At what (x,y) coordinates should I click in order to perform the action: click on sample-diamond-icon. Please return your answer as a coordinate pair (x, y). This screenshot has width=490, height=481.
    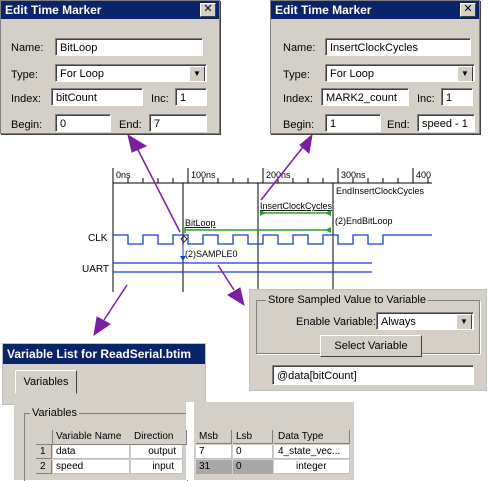
    Looking at the image, I should click on (184, 239).